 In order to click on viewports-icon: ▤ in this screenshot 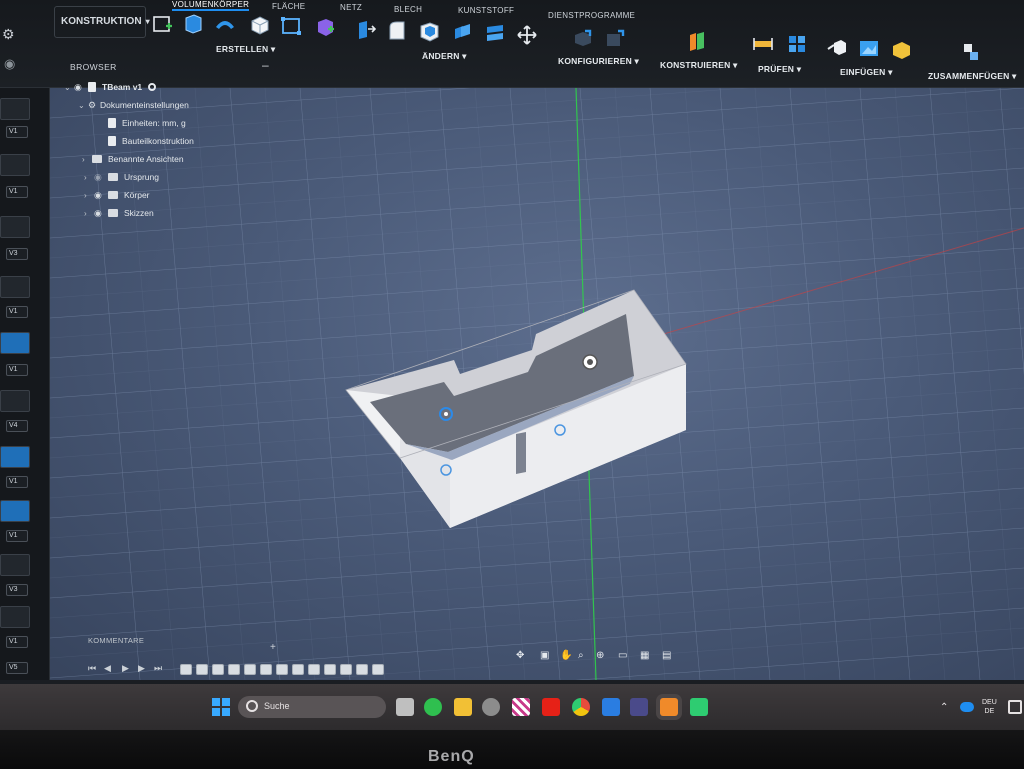, I will do `click(668, 656)`.